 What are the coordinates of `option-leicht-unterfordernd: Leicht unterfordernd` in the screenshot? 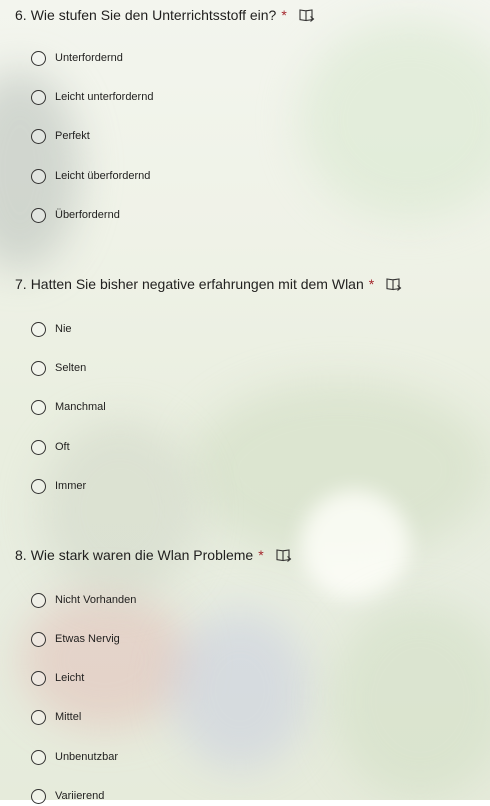 It's located at (92, 97).